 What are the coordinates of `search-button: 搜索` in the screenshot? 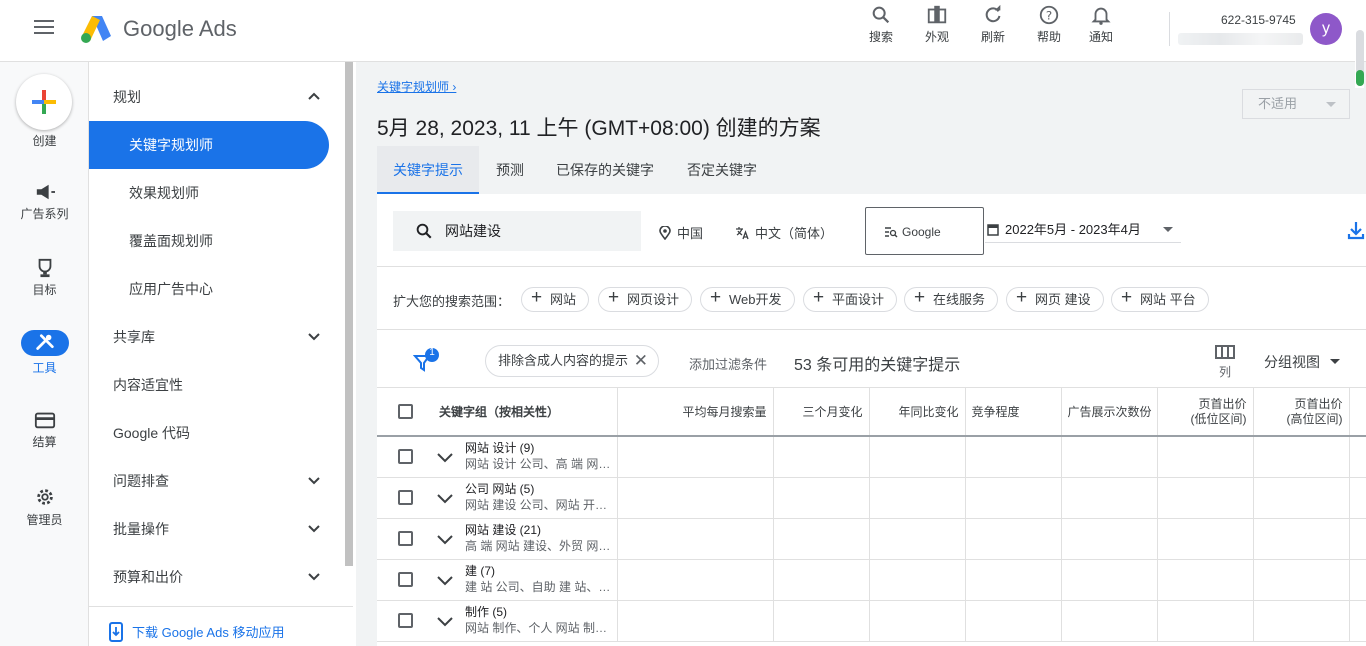 It's located at (881, 24).